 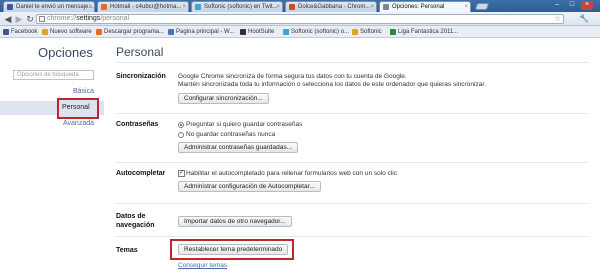 What do you see at coordinates (233, 249) in the screenshot?
I see `reset-theme-button: Restablecer tema predeterminado` at bounding box center [233, 249].